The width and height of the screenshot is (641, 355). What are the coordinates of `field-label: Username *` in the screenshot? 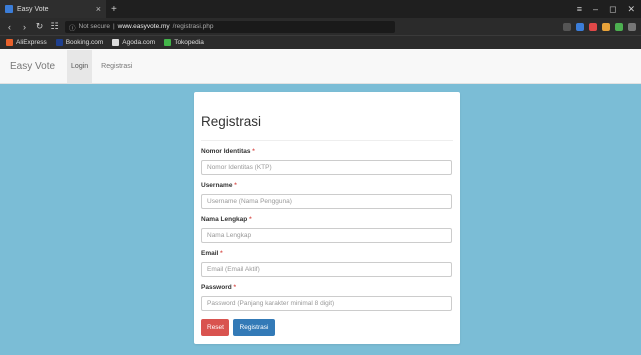 It's located at (219, 185).